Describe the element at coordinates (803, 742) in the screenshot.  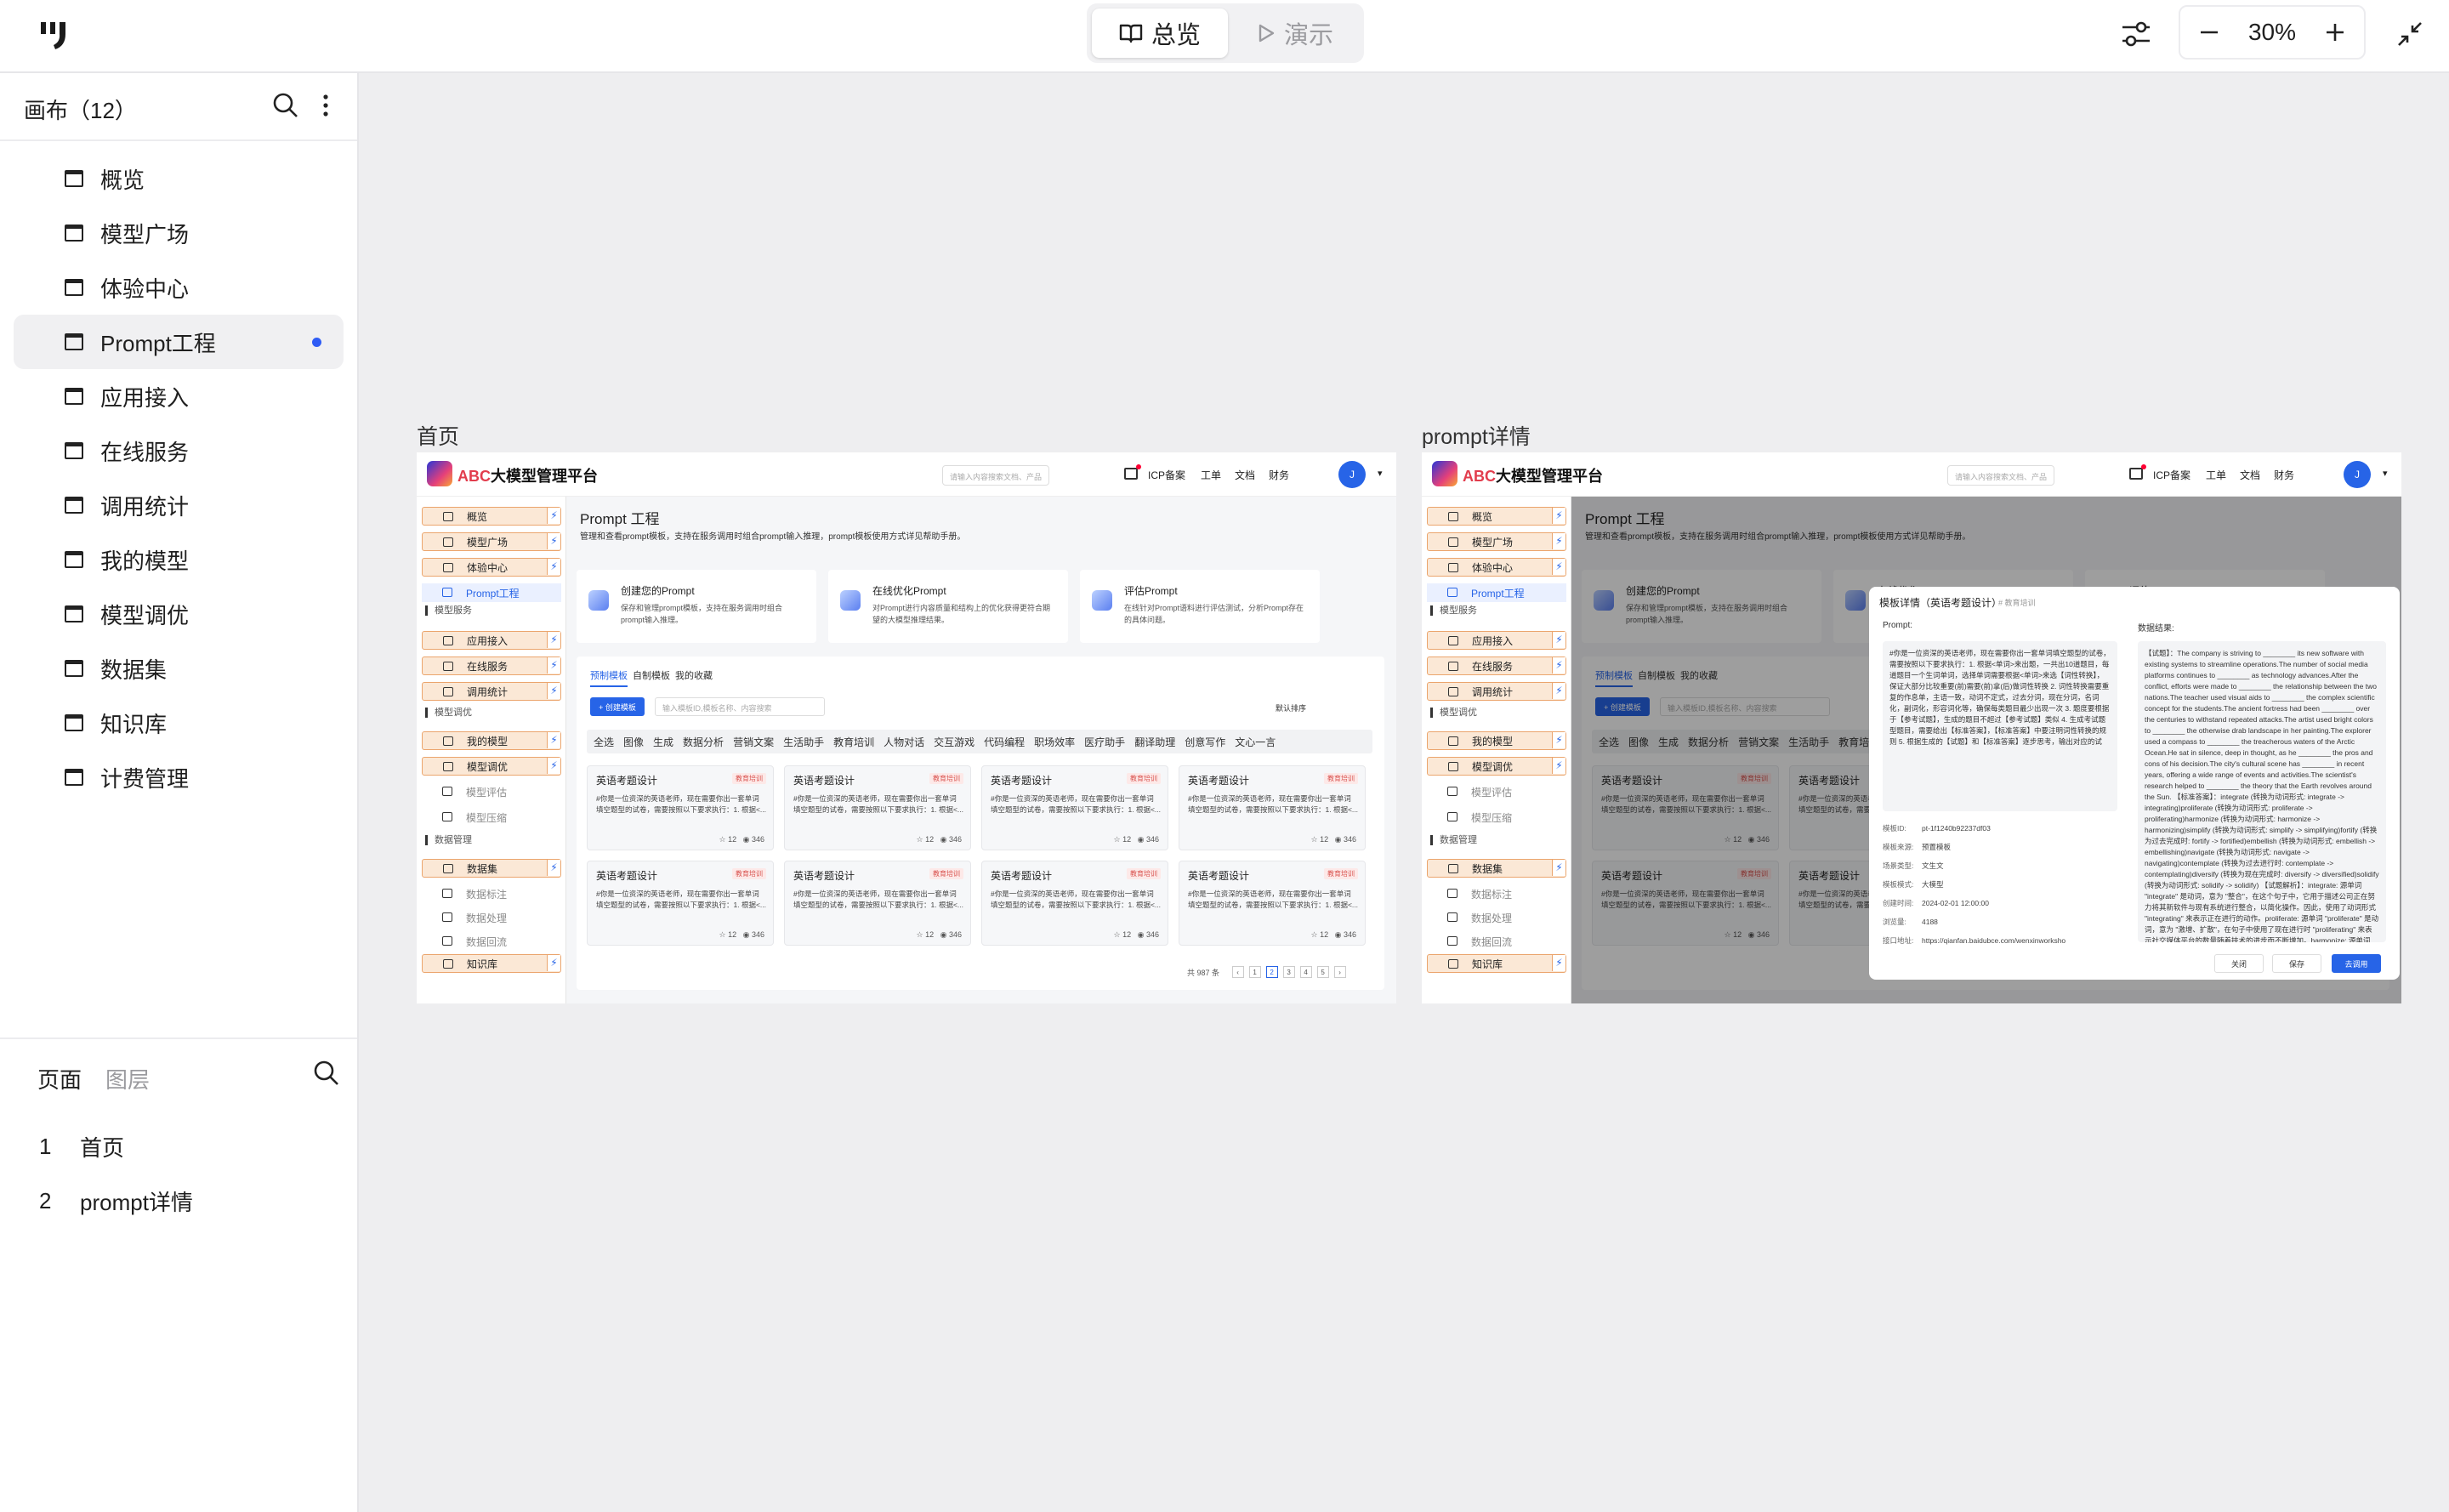
I see `category-chip: 生活助手` at that location.